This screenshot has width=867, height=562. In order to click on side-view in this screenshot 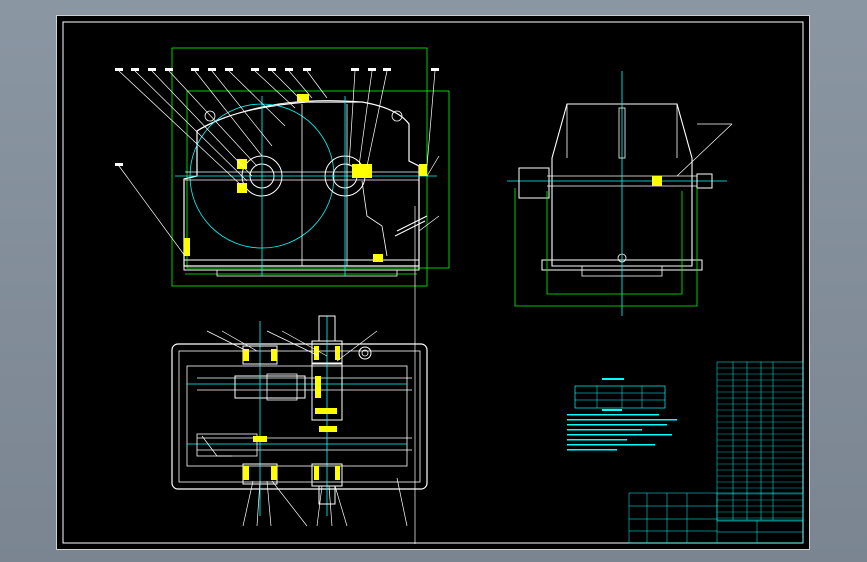, I will do `click(620, 193)`.